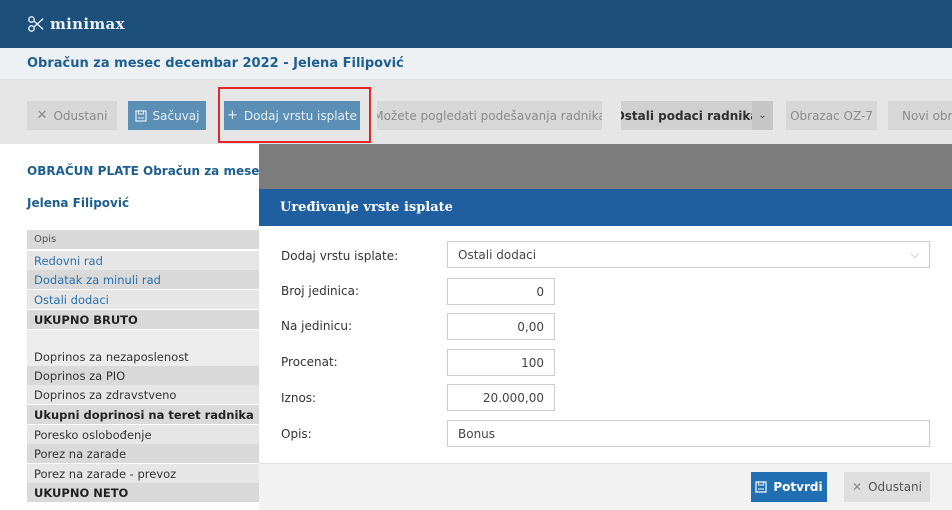 This screenshot has width=952, height=510. What do you see at coordinates (143, 338) in the screenshot?
I see `table-spacer` at bounding box center [143, 338].